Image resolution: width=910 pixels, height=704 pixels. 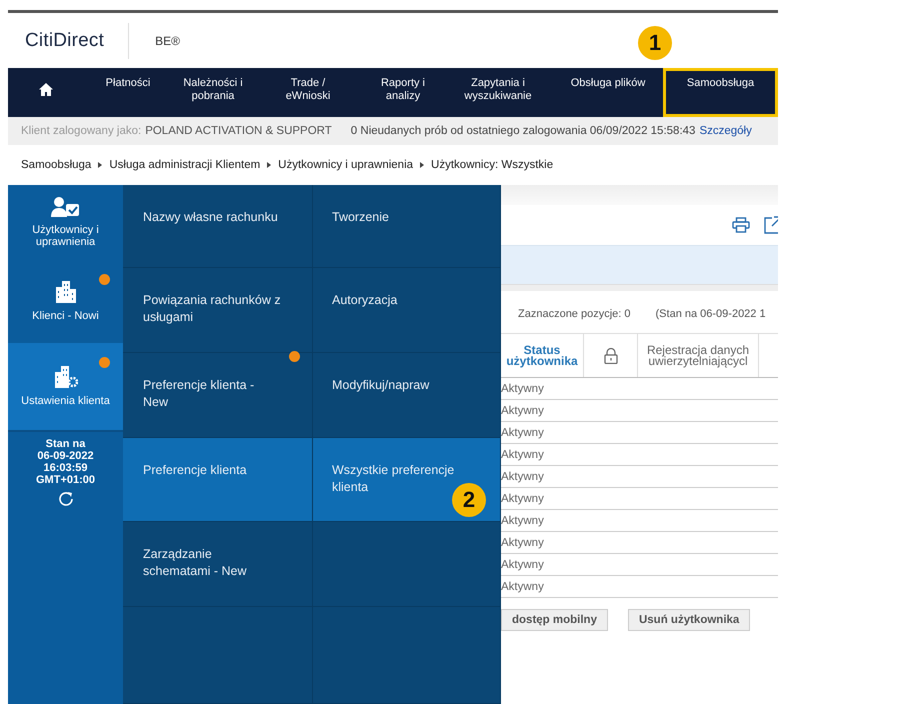 What do you see at coordinates (65, 207) in the screenshot?
I see `user-check-icon` at bounding box center [65, 207].